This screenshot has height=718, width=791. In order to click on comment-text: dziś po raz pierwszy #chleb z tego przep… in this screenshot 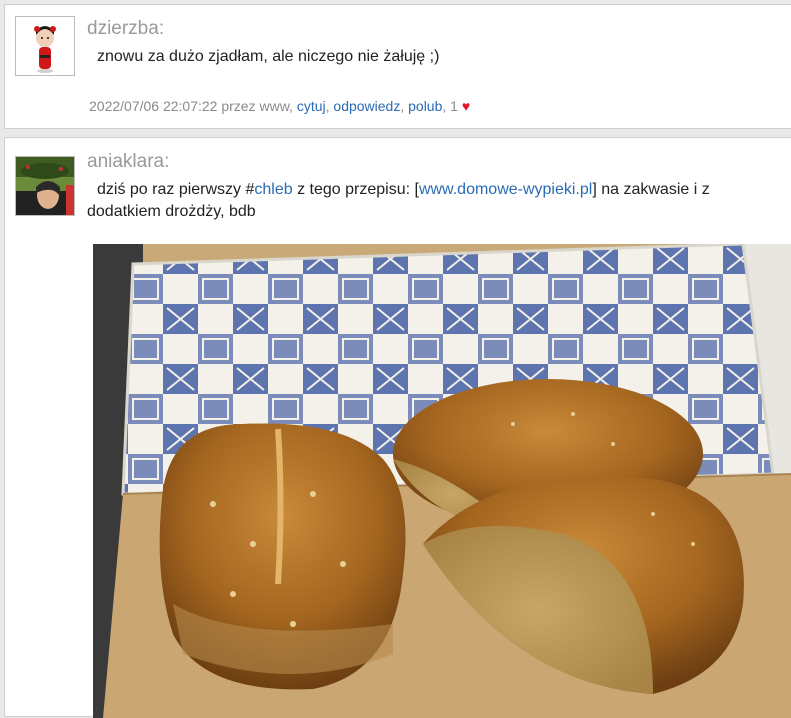, I will do `click(419, 201)`.